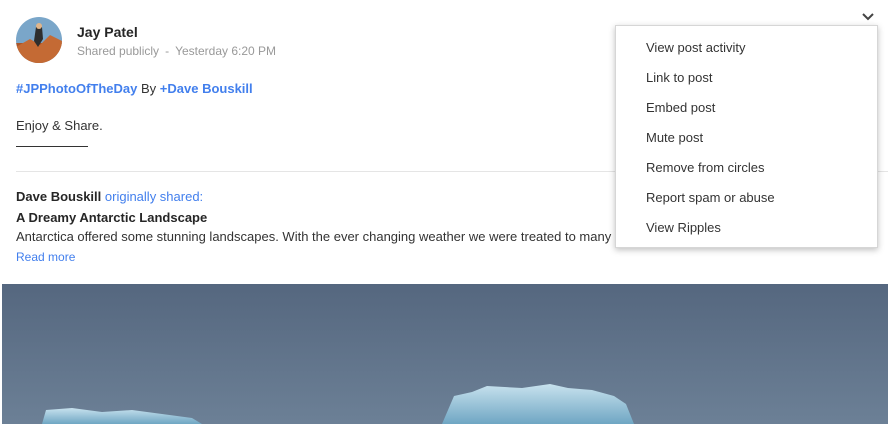 The height and width of the screenshot is (424, 888). I want to click on read-more-link: Read more, so click(45, 257).